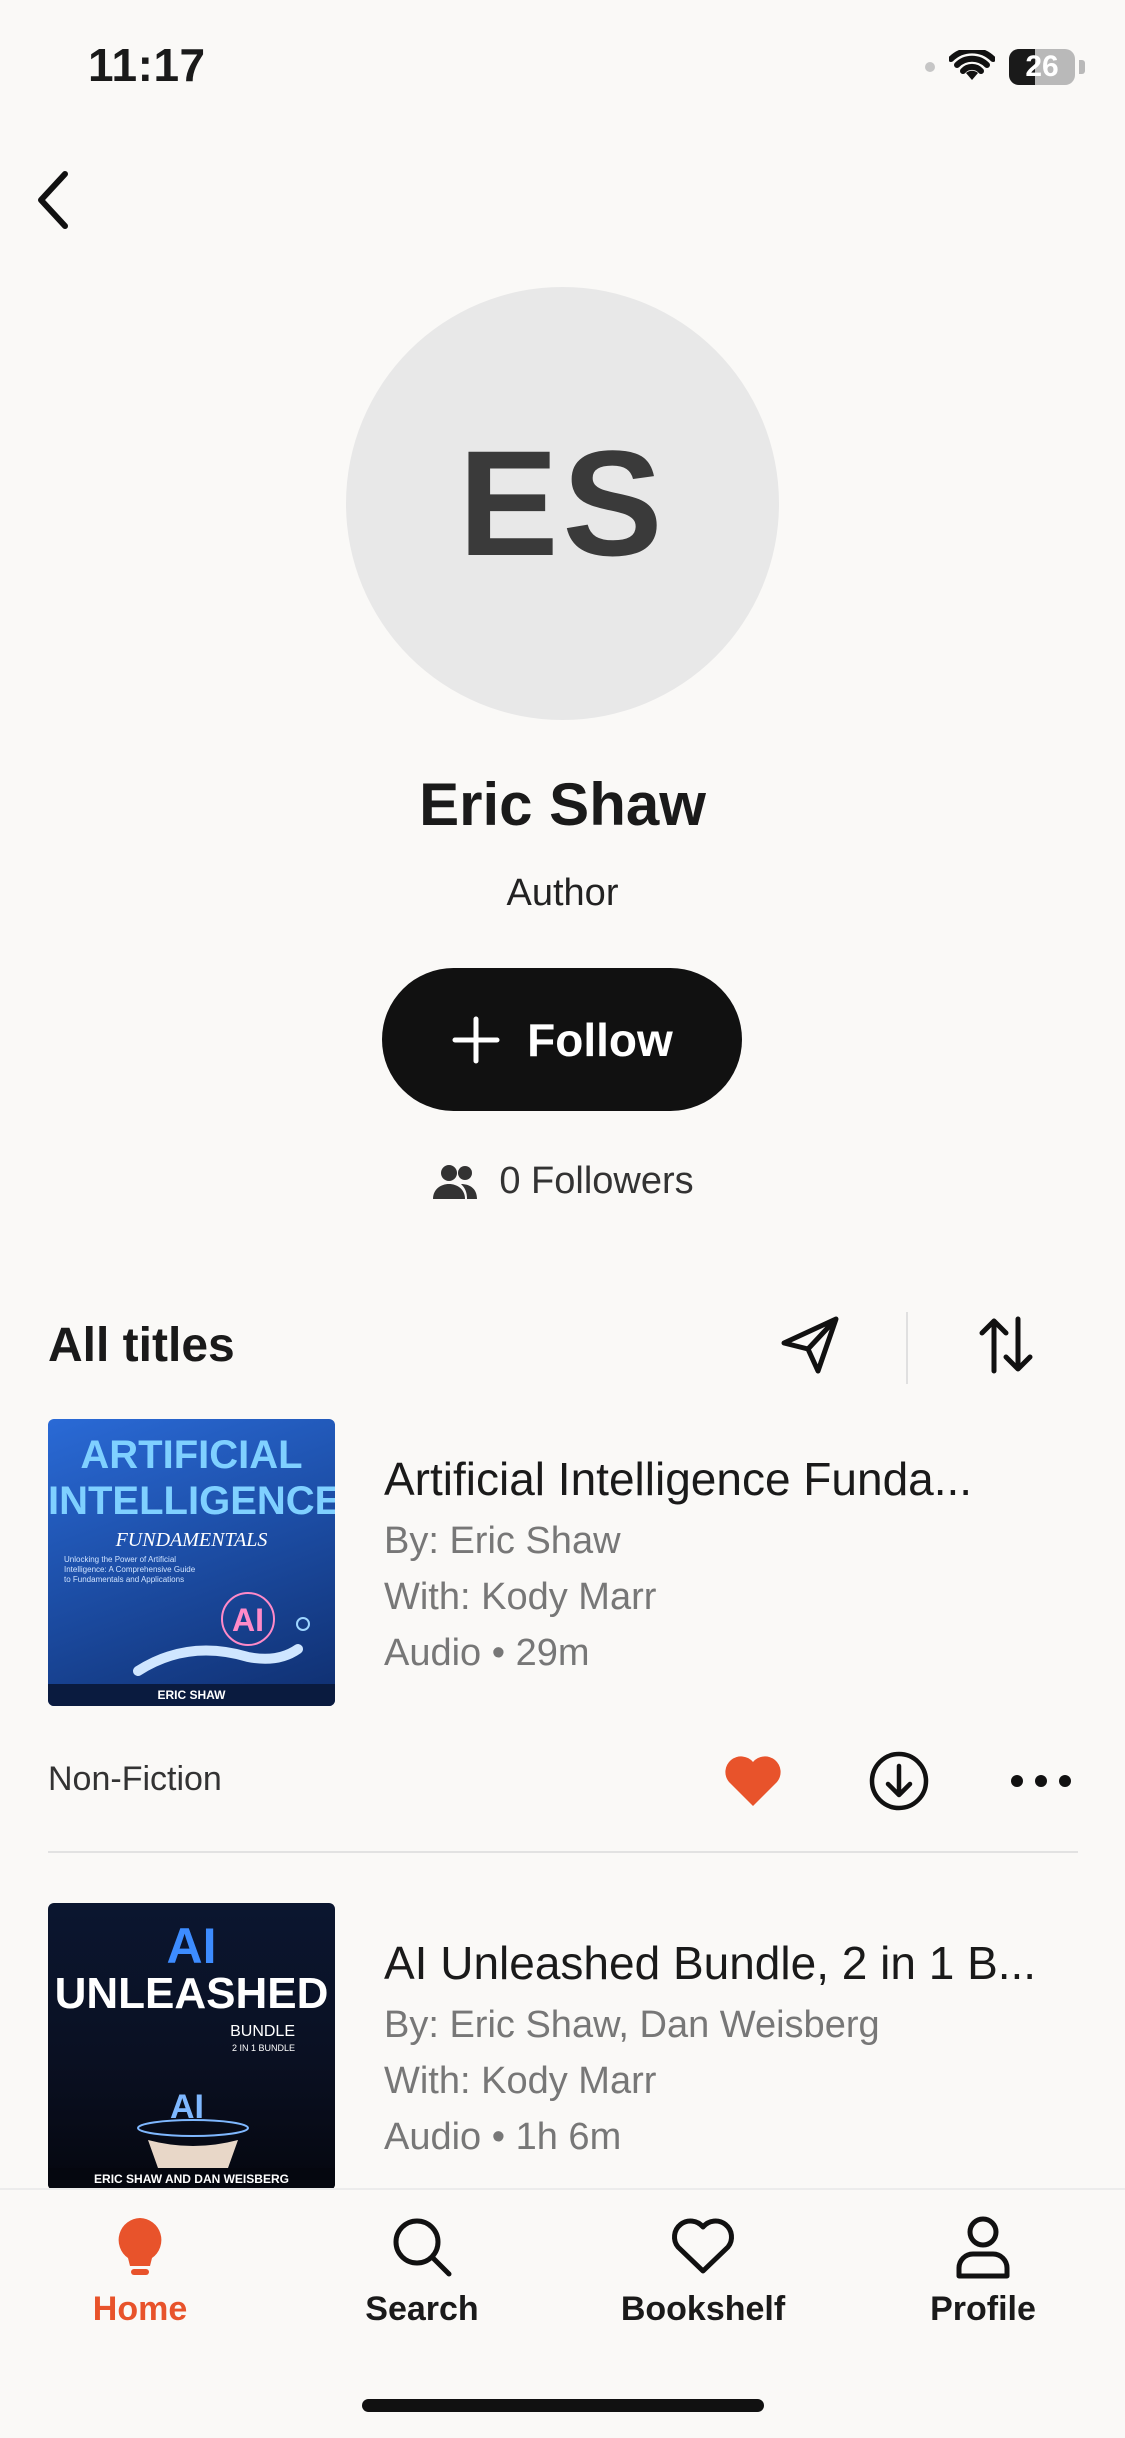 This screenshot has height=2438, width=1125. I want to click on followers-count: 0 Followers, so click(562, 1181).